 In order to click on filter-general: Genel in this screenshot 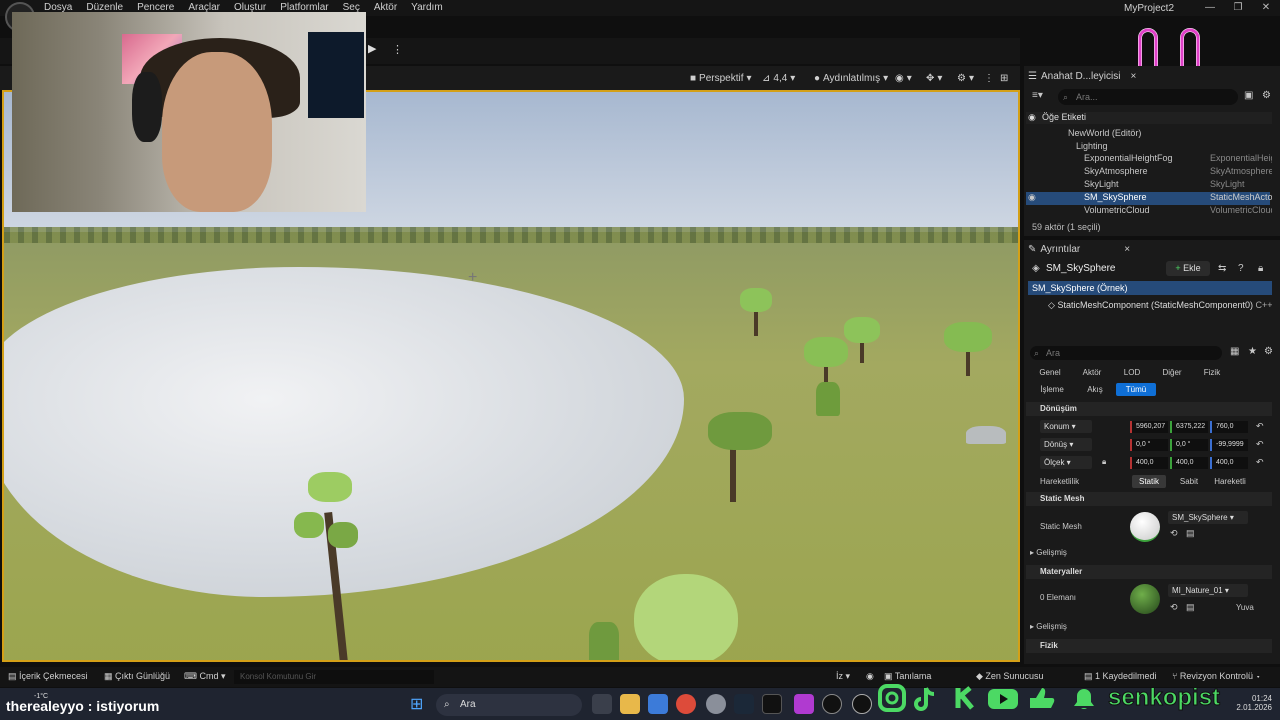, I will do `click(1050, 372)`.